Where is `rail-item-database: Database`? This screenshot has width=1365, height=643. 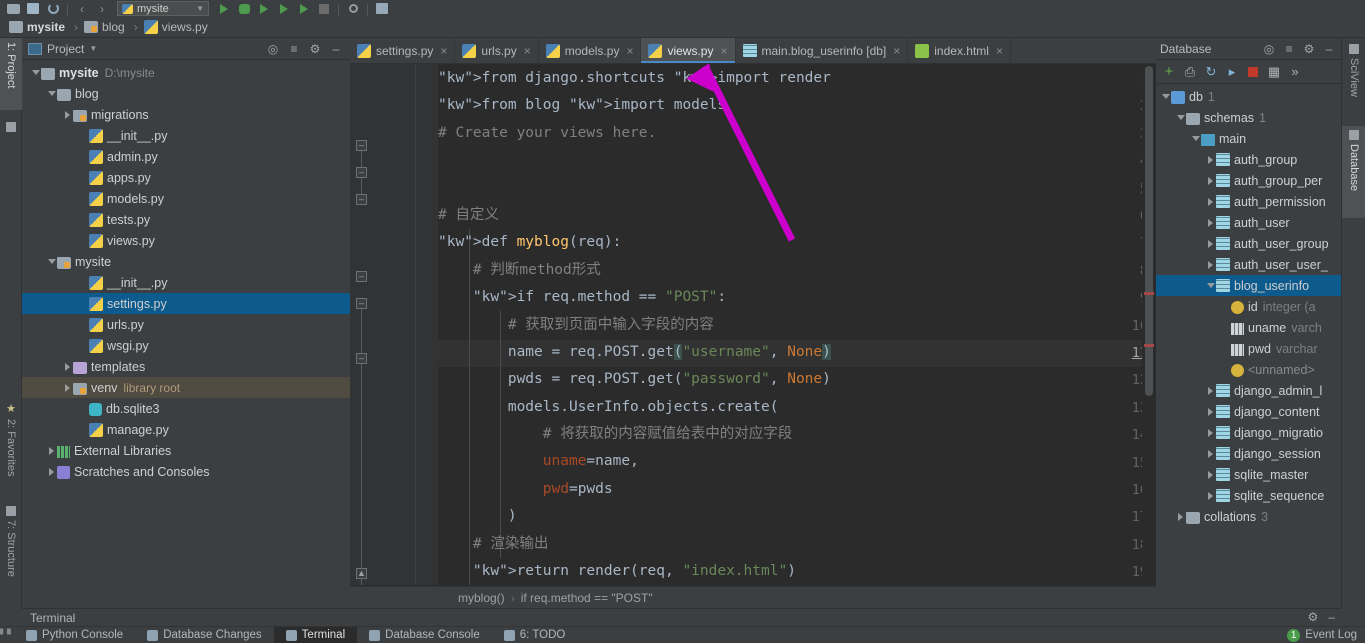
rail-item-database: Database is located at coordinates (1353, 172).